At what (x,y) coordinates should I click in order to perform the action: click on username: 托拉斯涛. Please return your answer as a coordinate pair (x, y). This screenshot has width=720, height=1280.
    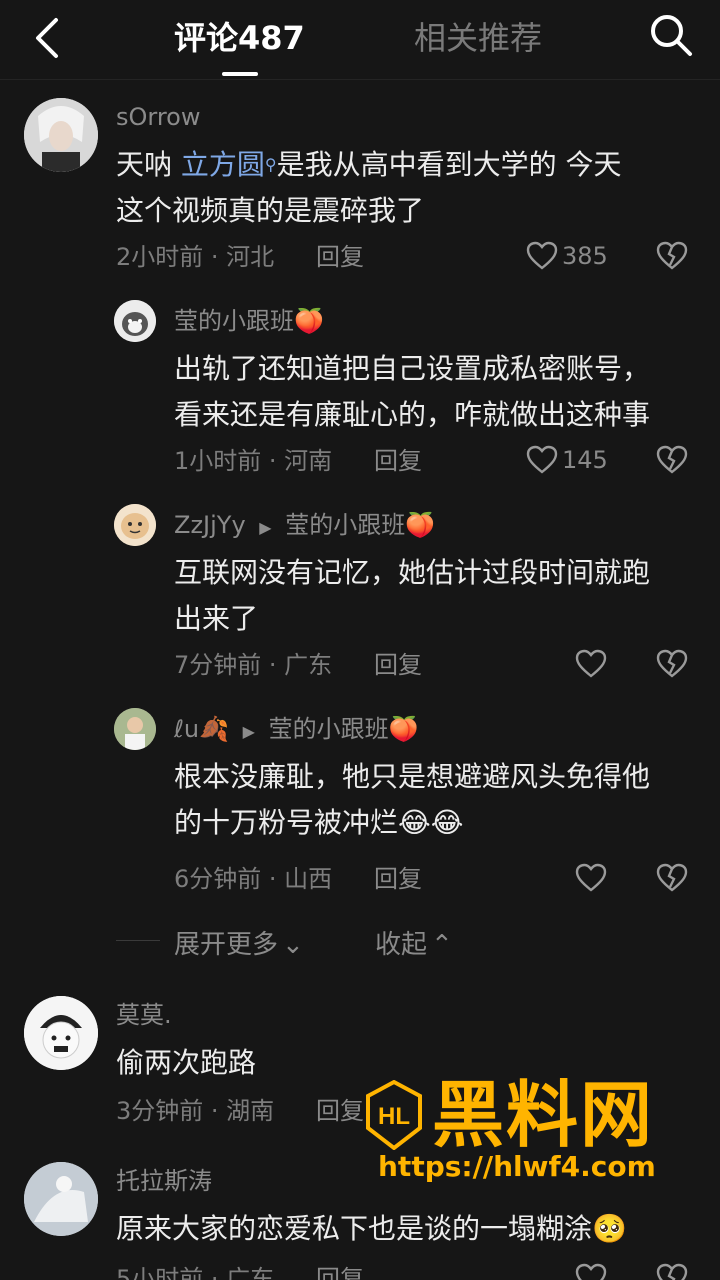
    Looking at the image, I should click on (164, 1181).